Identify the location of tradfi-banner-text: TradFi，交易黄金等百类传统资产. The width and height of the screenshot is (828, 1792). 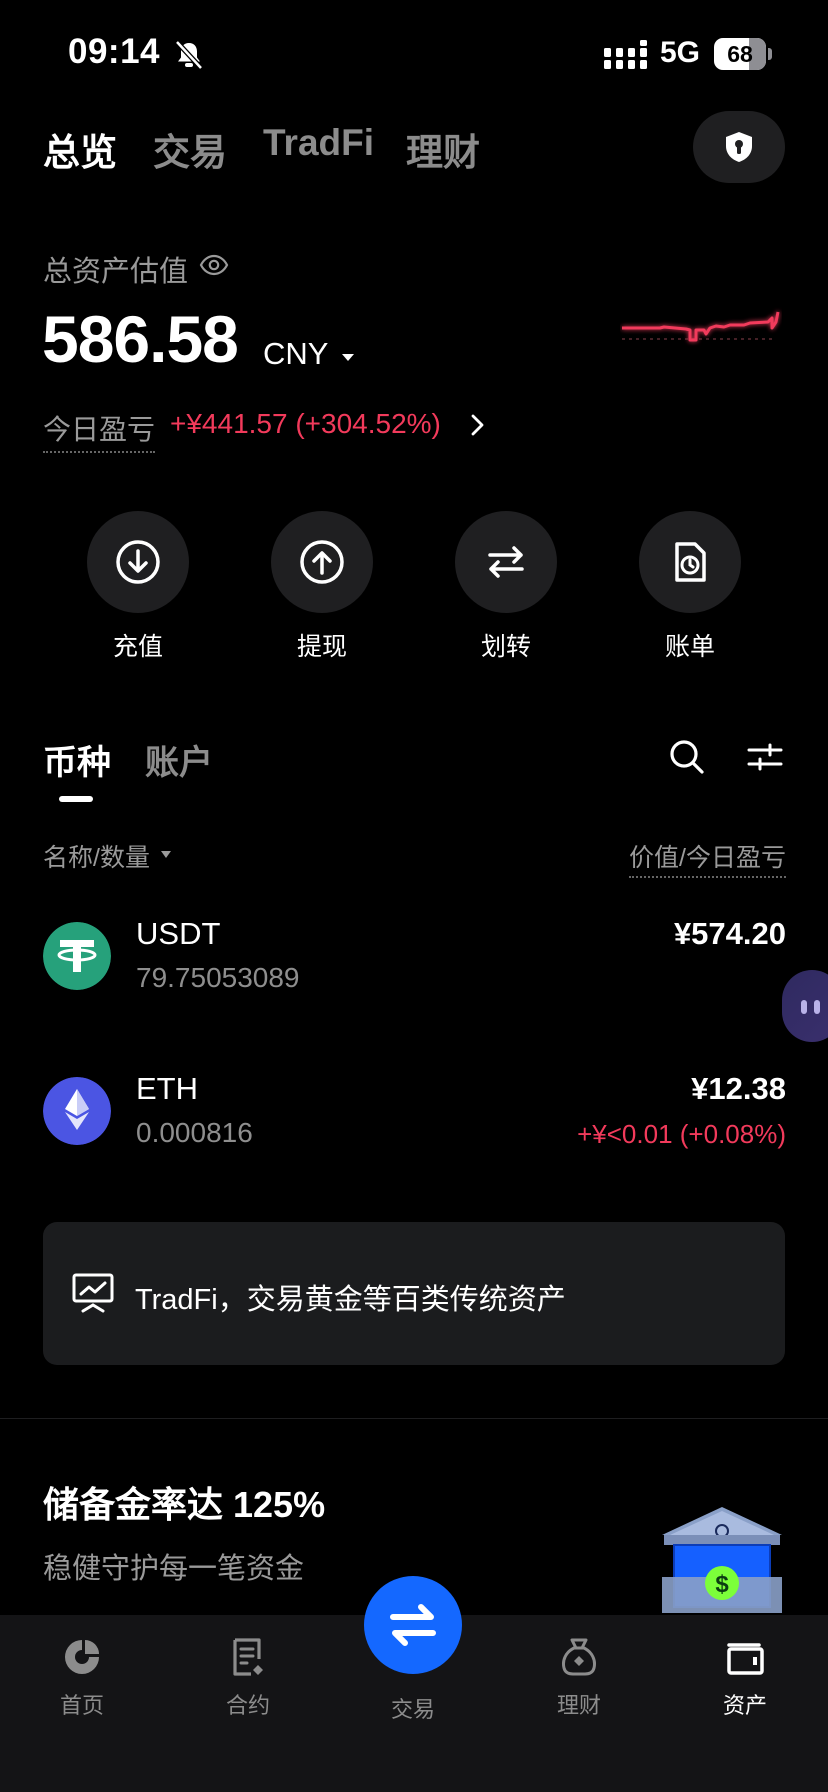
(350, 1300).